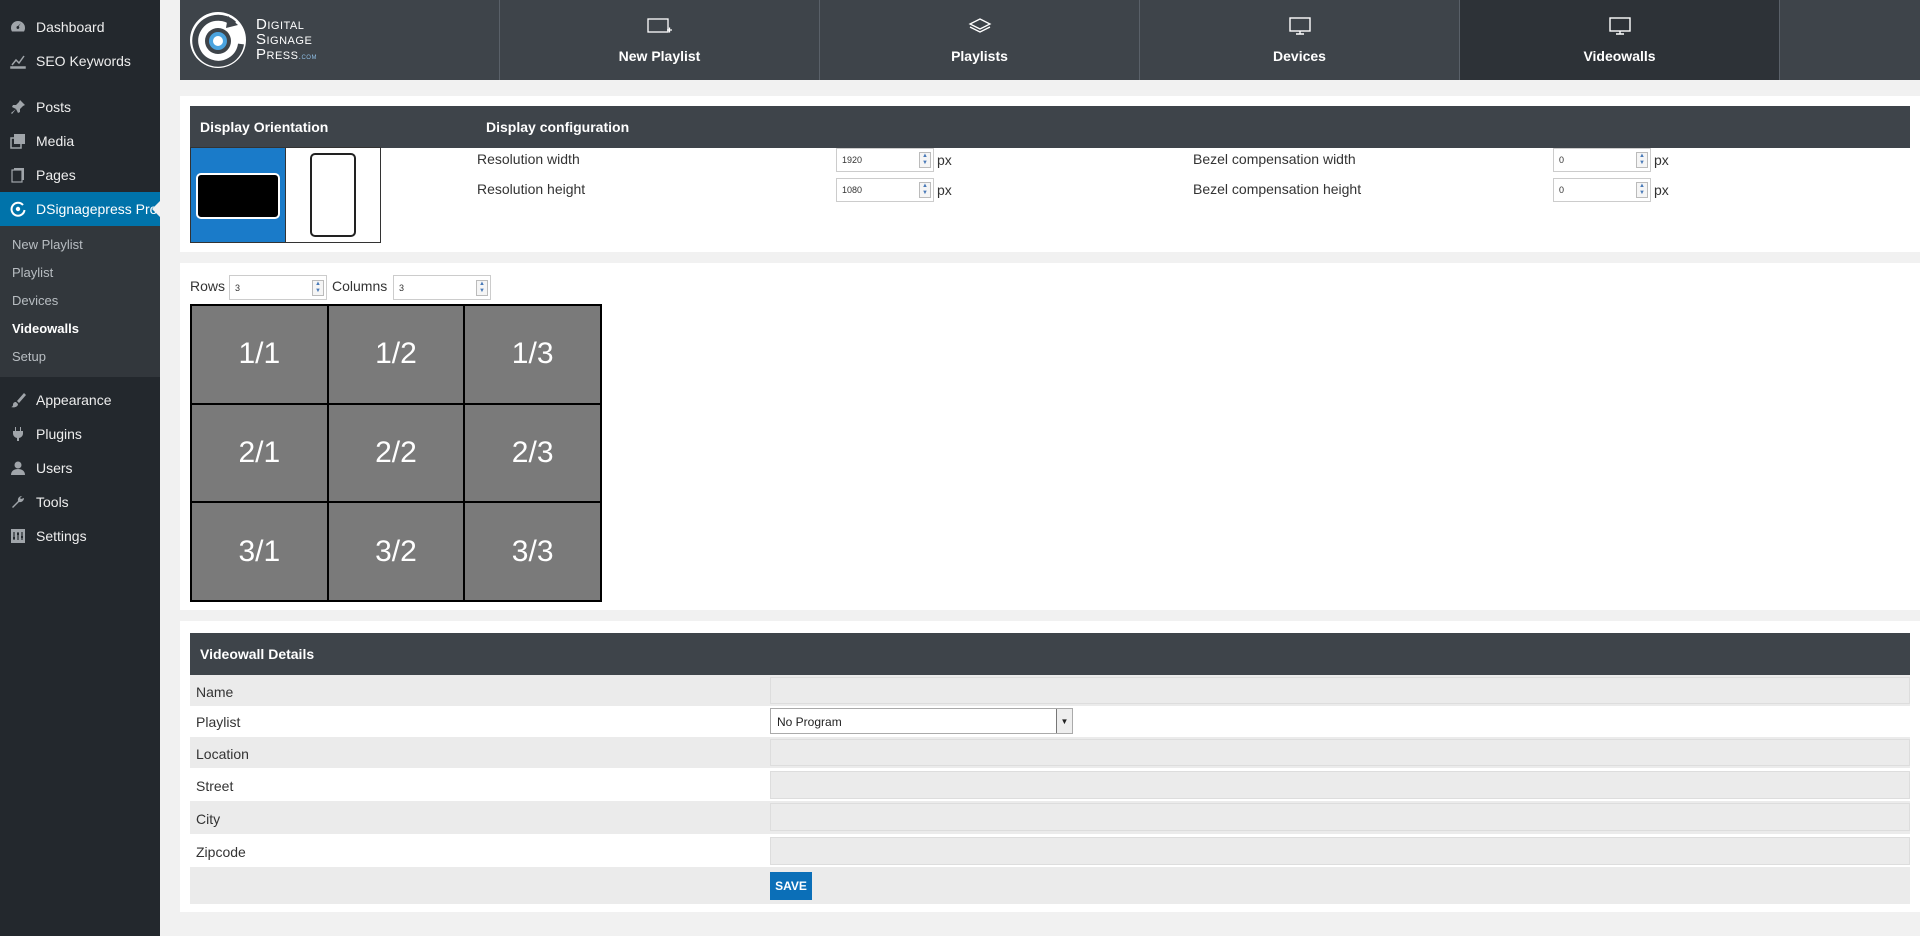  What do you see at coordinates (259, 551) in the screenshot?
I see `grid-cell-3-1: 3/1` at bounding box center [259, 551].